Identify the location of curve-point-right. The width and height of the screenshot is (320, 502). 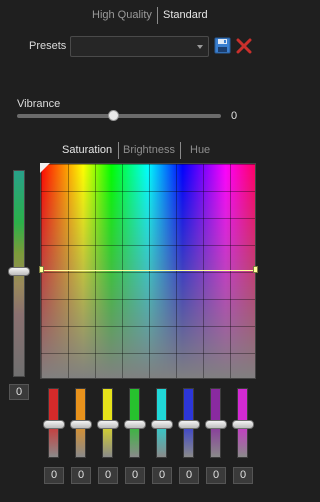
(255, 269).